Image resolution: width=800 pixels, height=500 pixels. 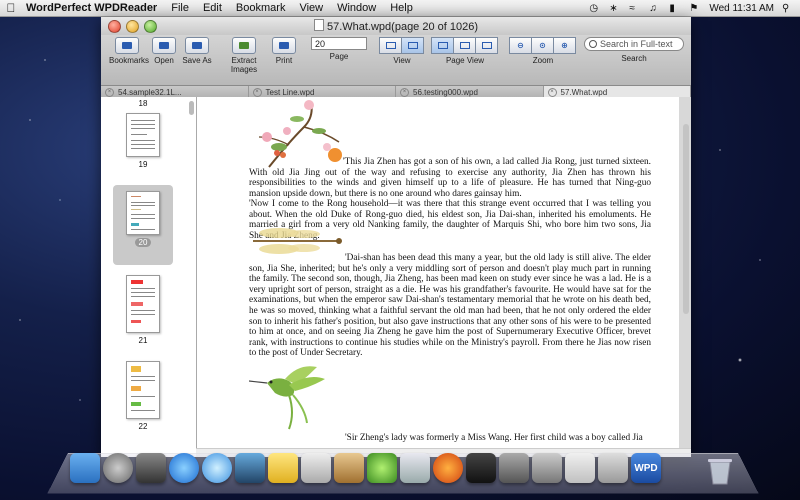 I want to click on document-scrollbar, so click(x=686, y=277).